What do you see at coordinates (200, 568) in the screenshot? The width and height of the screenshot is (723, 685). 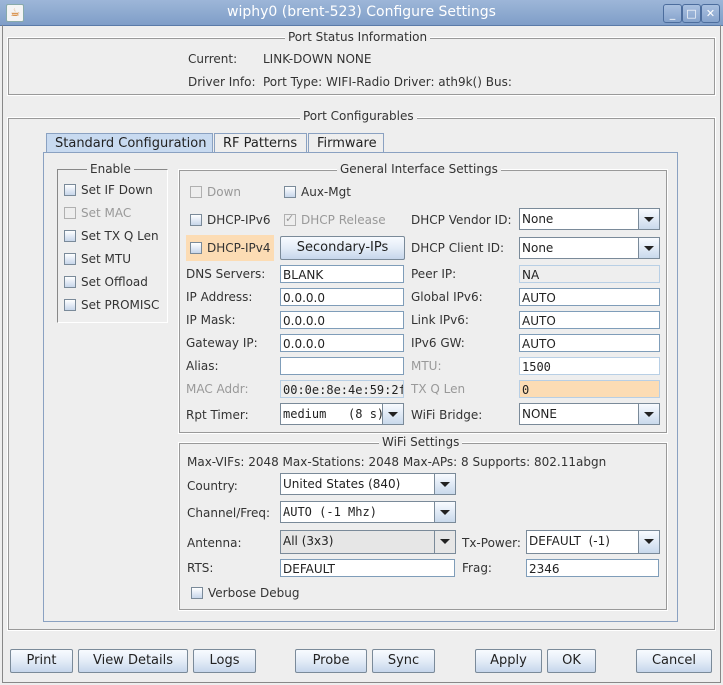 I see `rts-label: RTS:` at bounding box center [200, 568].